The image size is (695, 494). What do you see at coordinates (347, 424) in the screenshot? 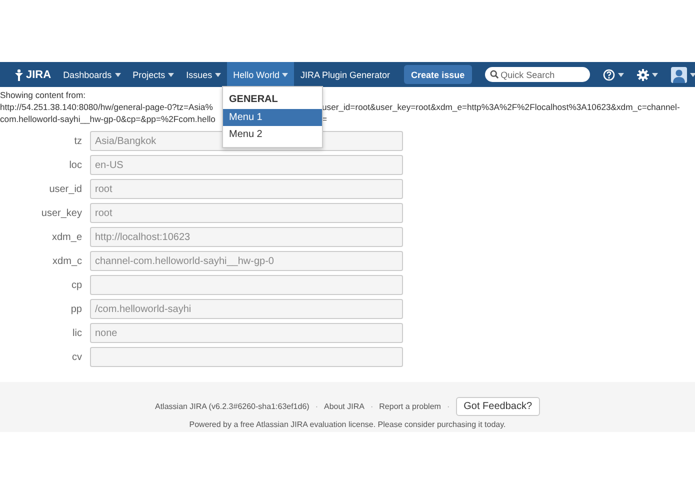
I see `license-note: Powered by a free Atlassian JIRA evaluation license. Please consider purchasing it today.` at bounding box center [347, 424].